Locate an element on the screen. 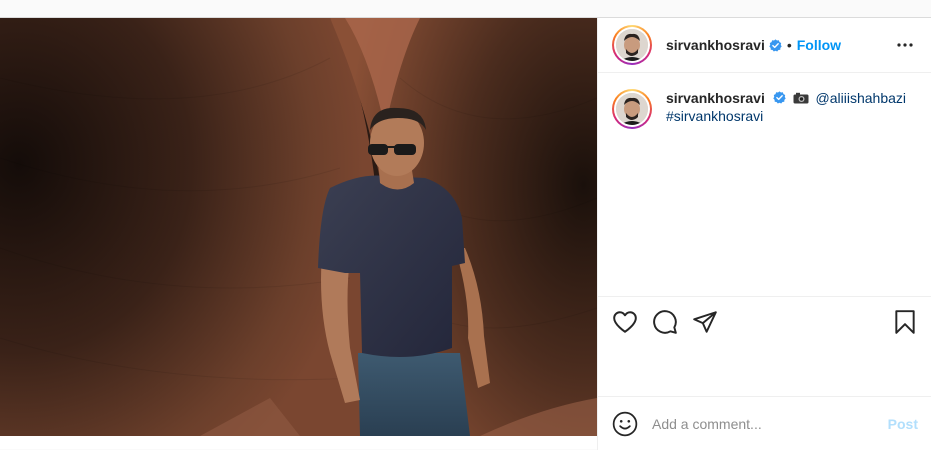 This screenshot has width=931, height=450. more-options-icon is located at coordinates (905, 45).